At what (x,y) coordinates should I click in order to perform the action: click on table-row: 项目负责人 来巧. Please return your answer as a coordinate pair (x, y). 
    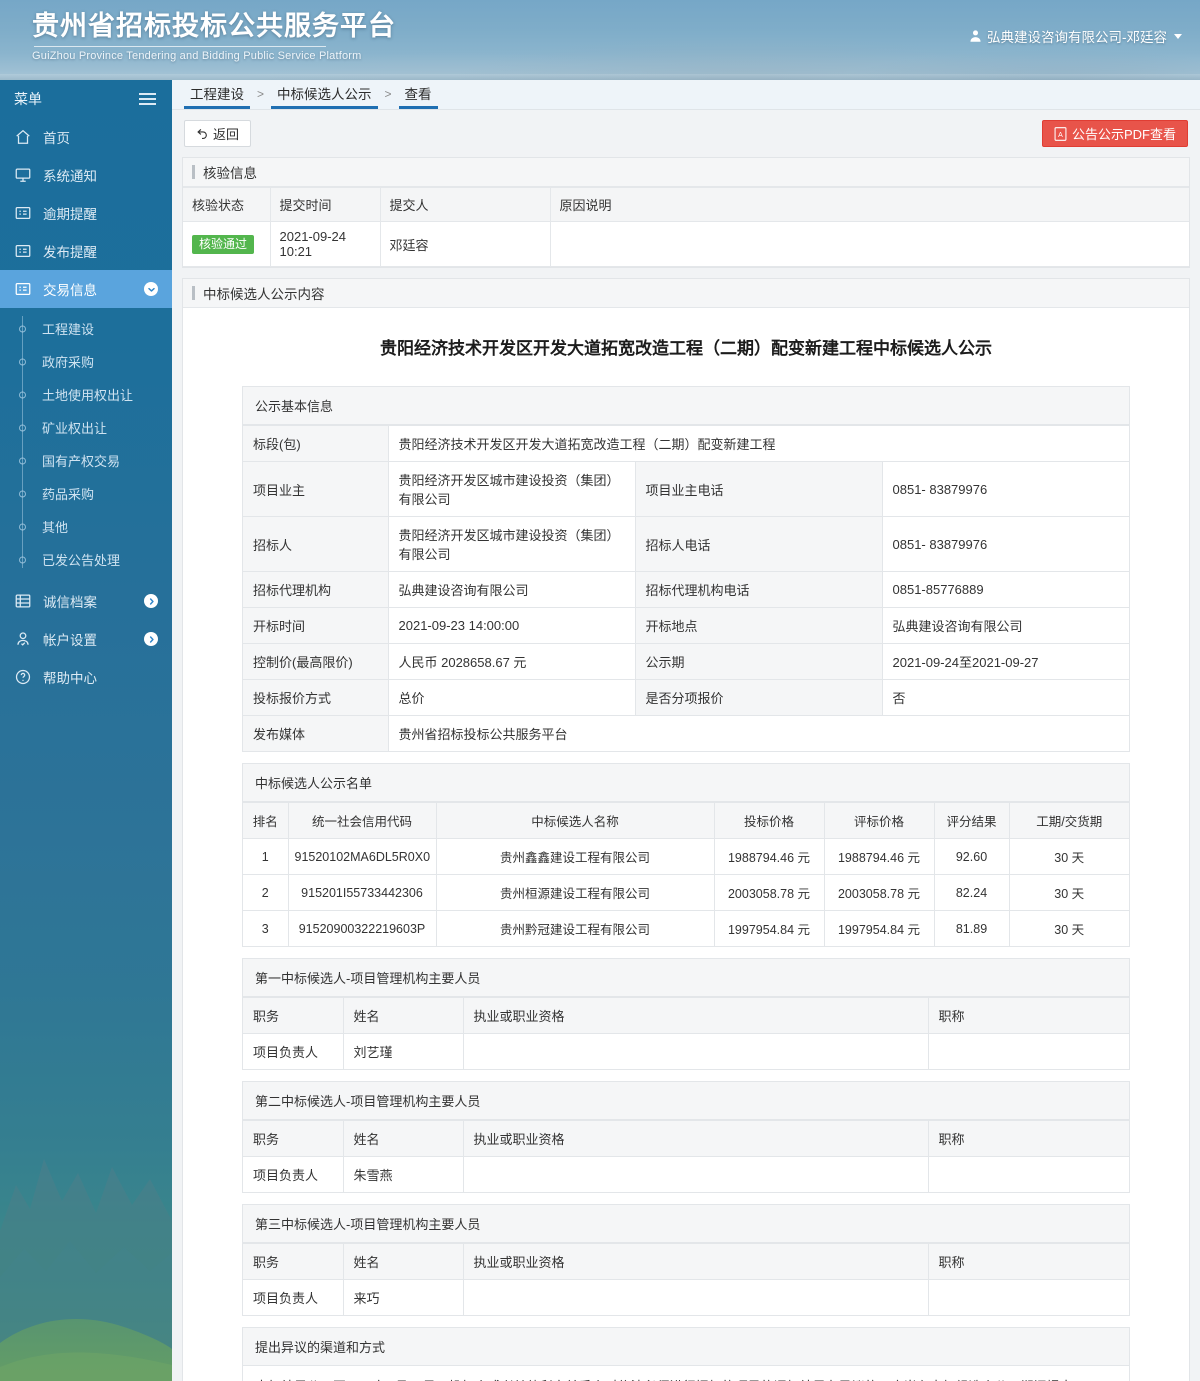
    Looking at the image, I should click on (686, 1297).